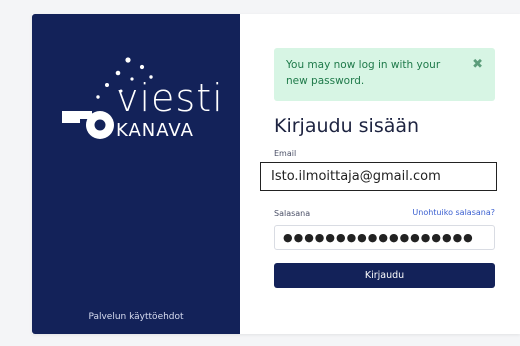 This screenshot has width=520, height=346. I want to click on password-field, so click(384, 237).